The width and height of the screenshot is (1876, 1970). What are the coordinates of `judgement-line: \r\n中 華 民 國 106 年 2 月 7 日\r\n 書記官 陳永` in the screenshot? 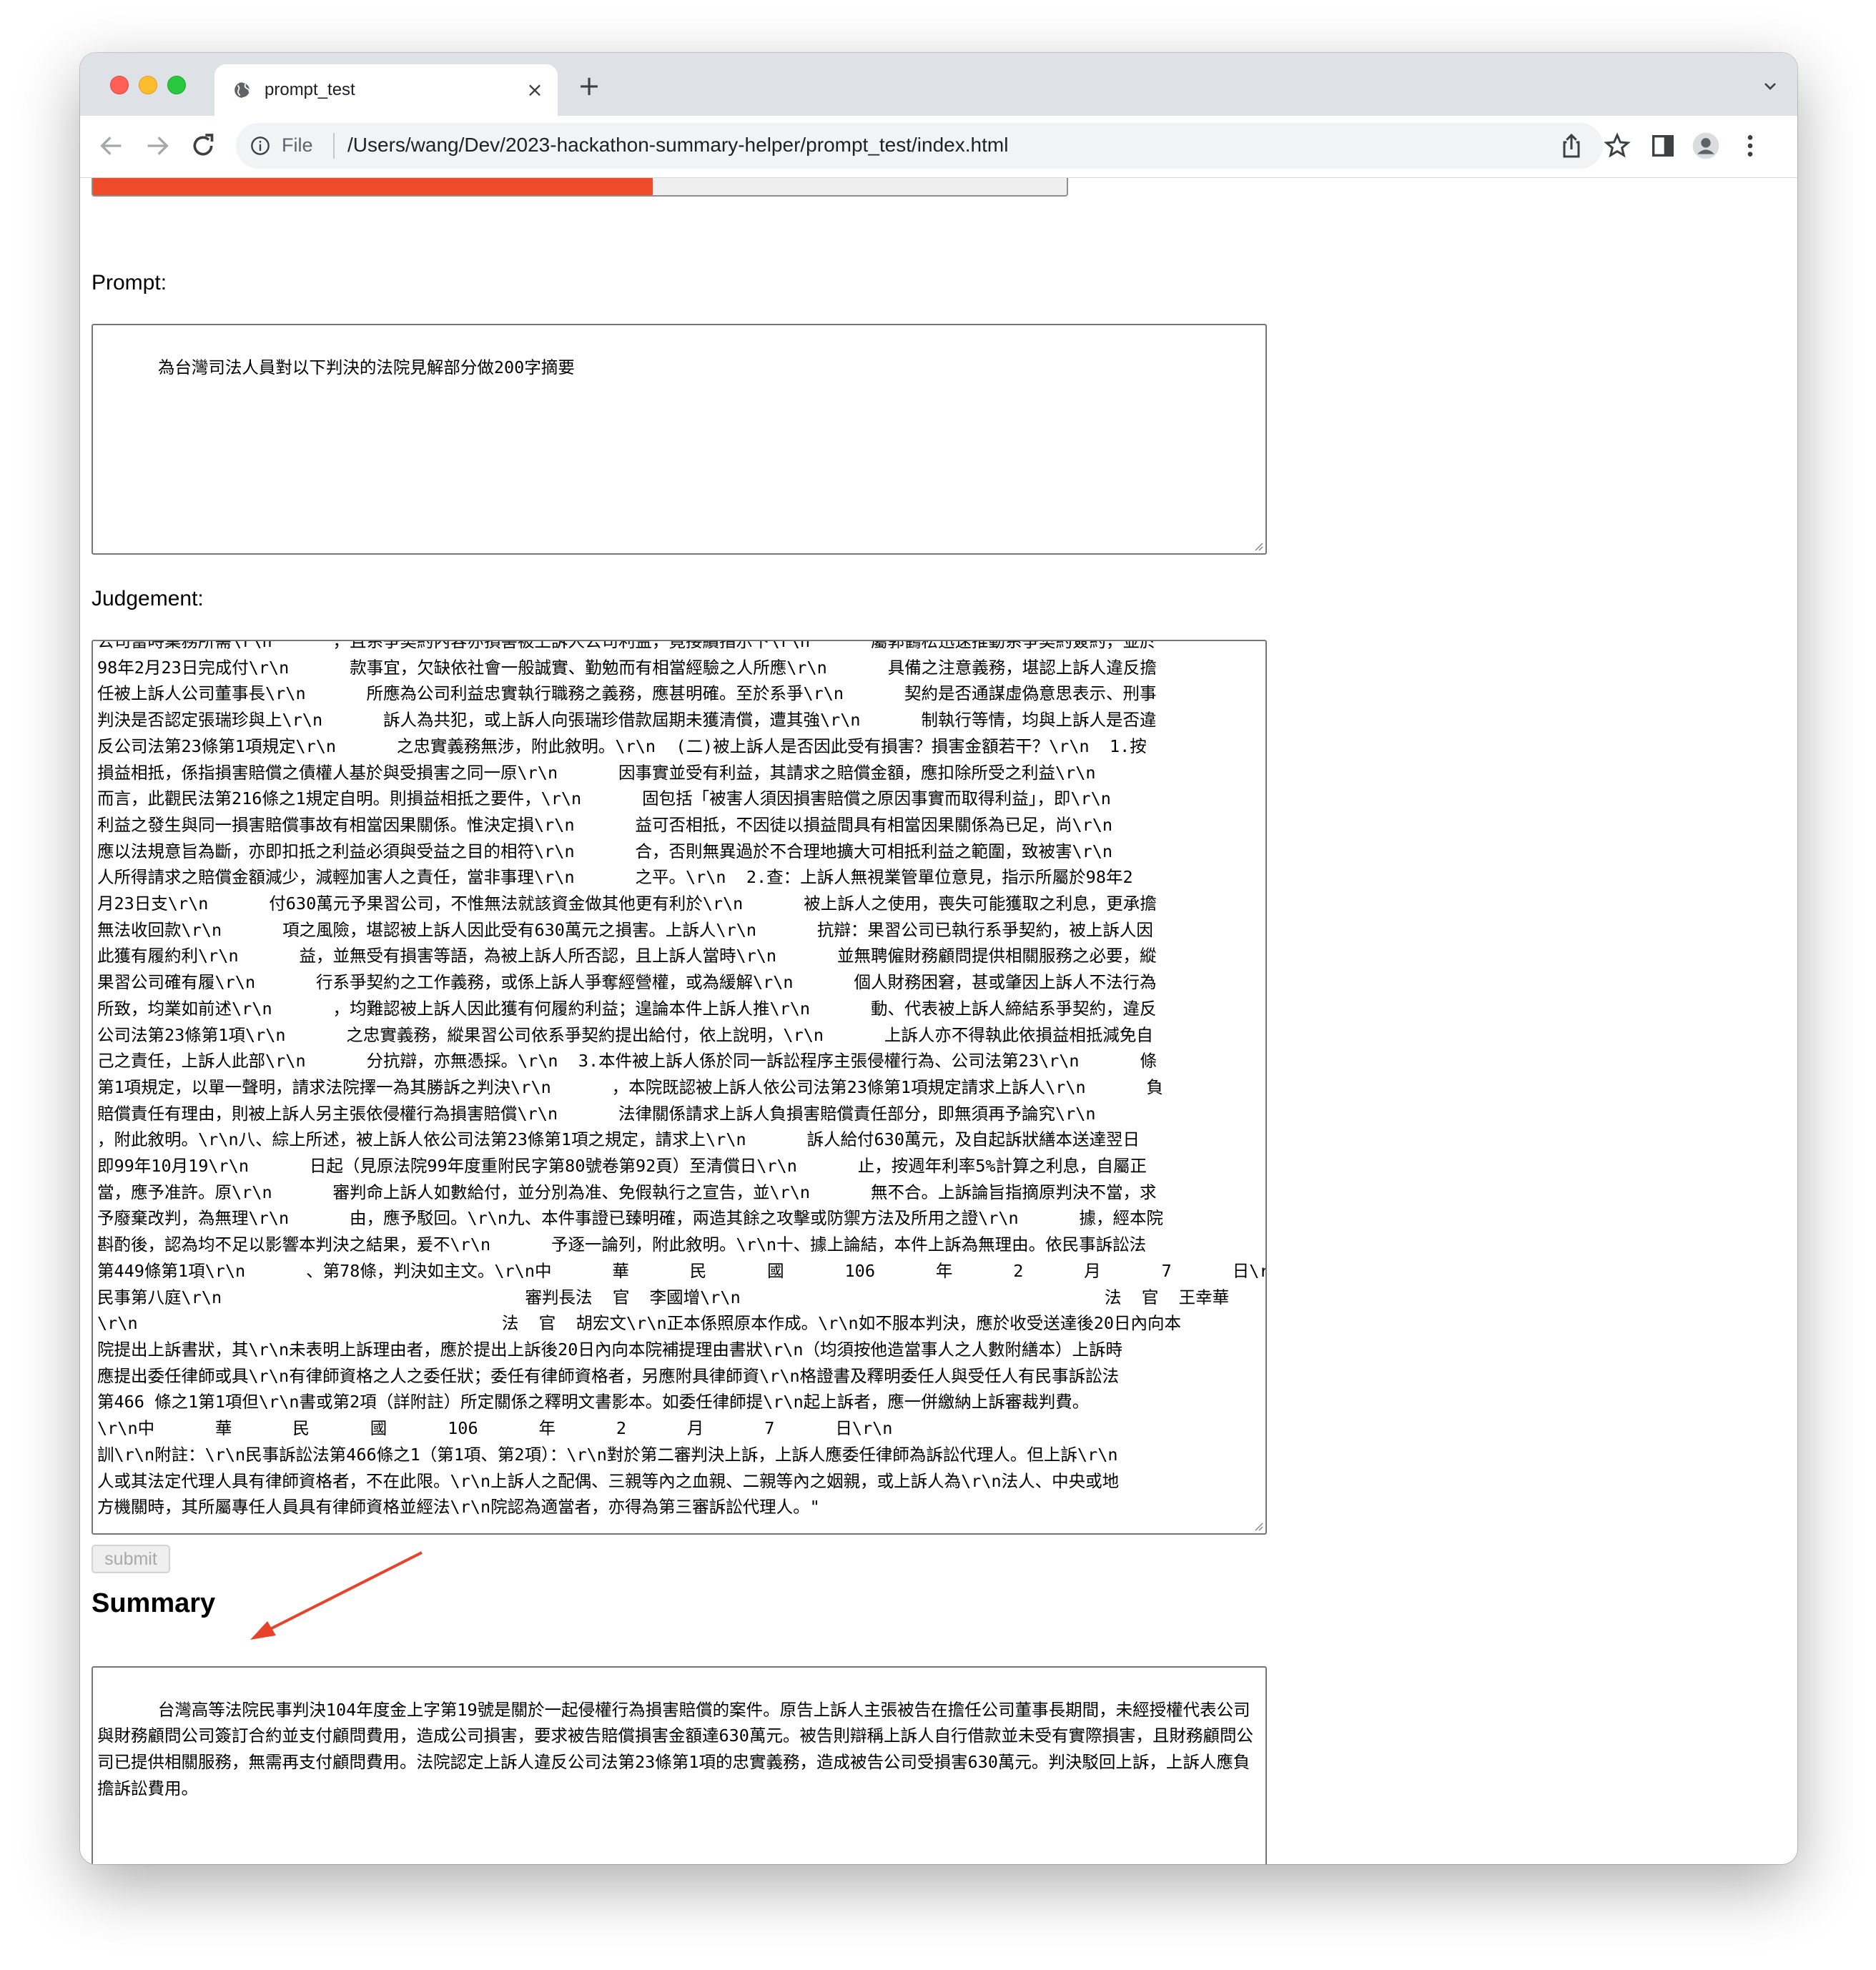 It's located at (495, 1429).